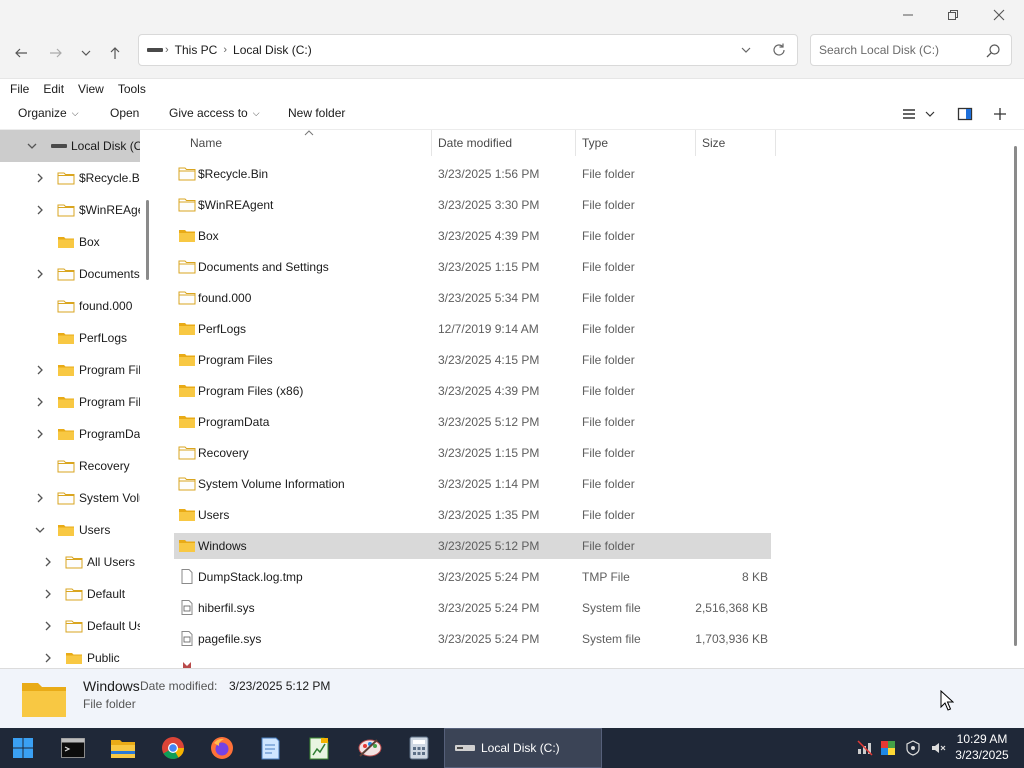  Describe the element at coordinates (48, 113) in the screenshot. I see `organize-button: Organize ⌵` at that location.